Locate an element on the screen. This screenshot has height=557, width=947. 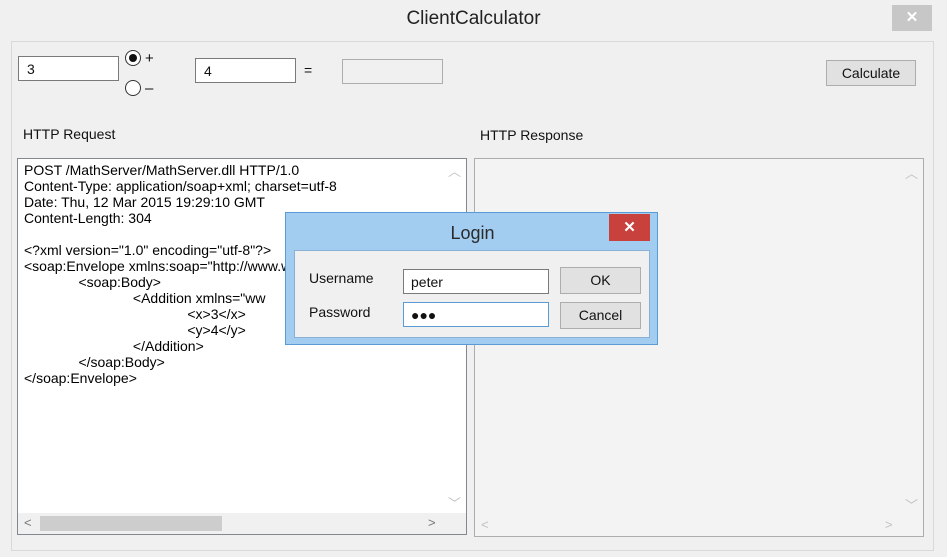
radio-selected-dot is located at coordinates (133, 58).